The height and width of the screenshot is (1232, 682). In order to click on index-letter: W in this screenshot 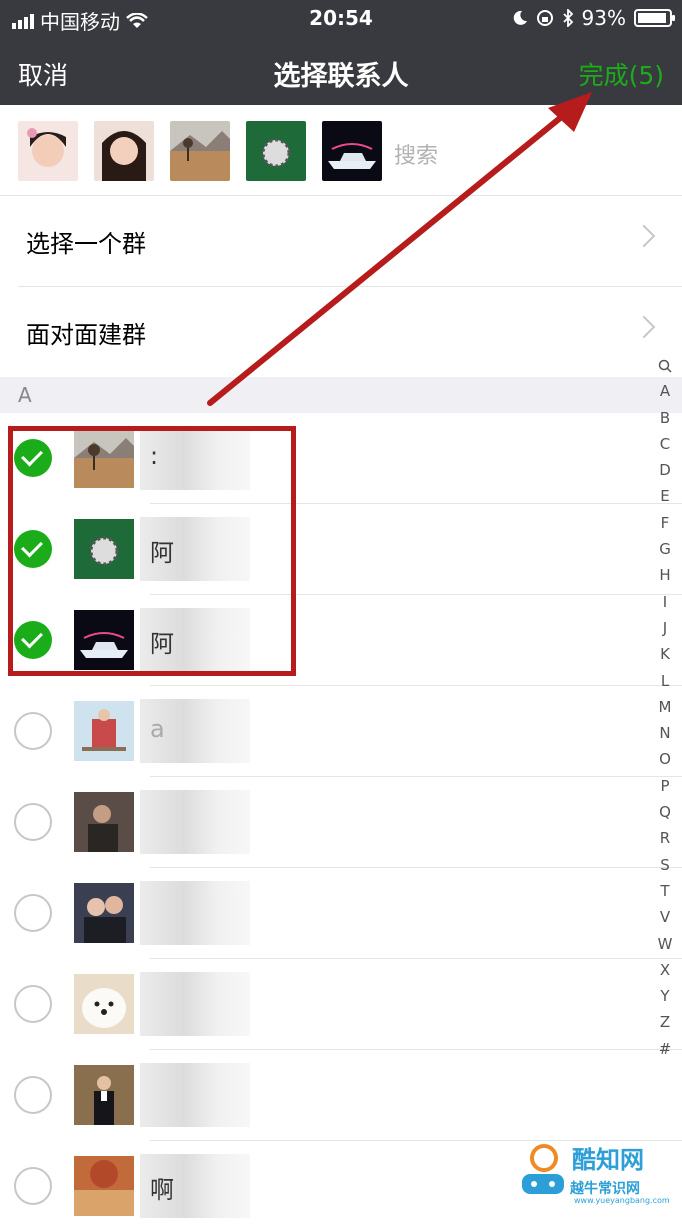, I will do `click(665, 944)`.